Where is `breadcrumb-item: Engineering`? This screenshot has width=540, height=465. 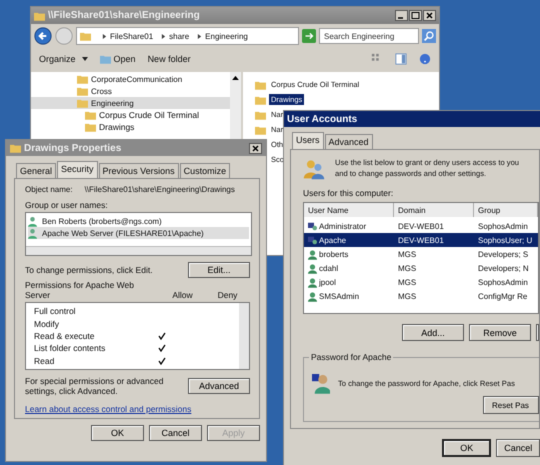 breadcrumb-item: Engineering is located at coordinates (226, 36).